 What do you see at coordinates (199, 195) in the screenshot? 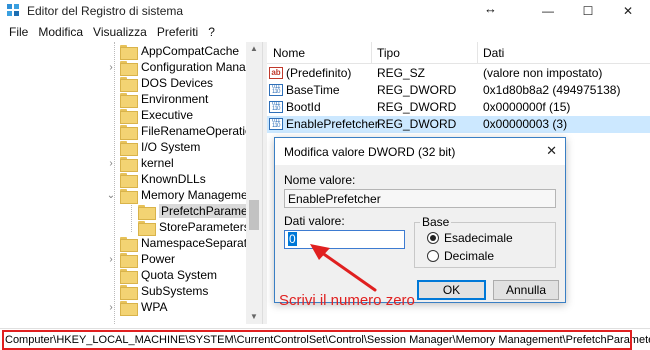
I see `tree-item-label: Memory Management` at bounding box center [199, 195].